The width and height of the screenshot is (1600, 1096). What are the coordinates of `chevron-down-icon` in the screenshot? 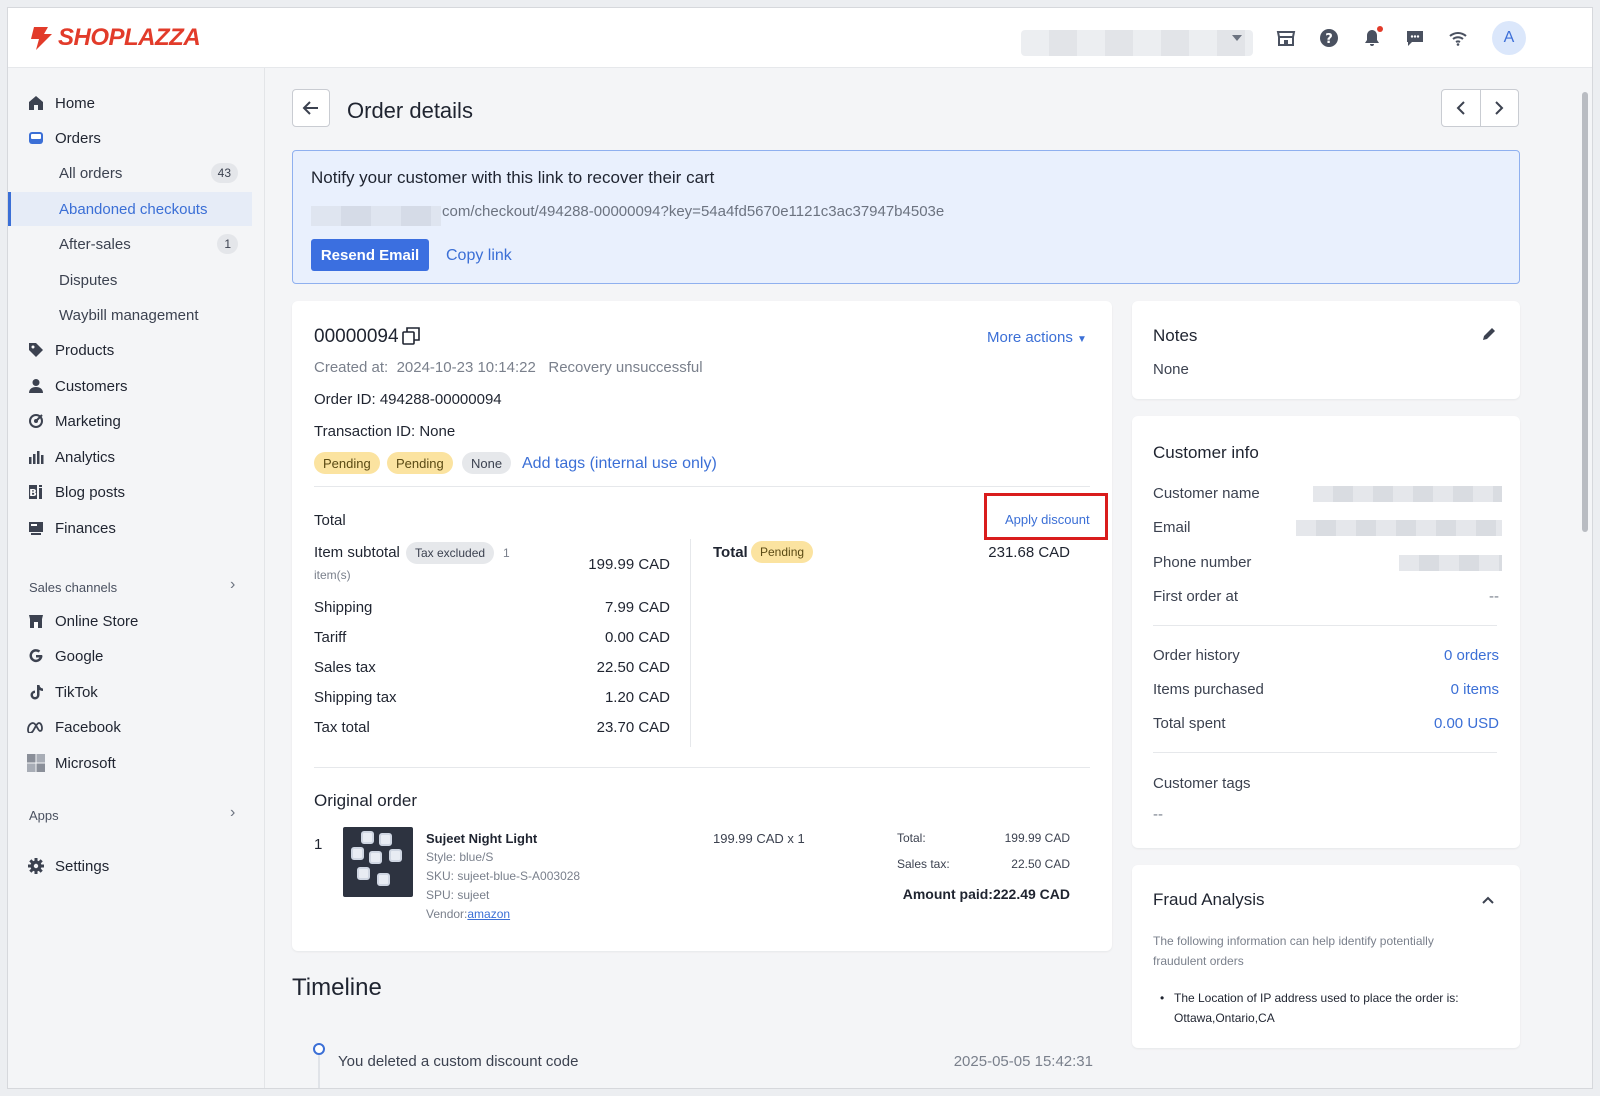 It's located at (1237, 38).